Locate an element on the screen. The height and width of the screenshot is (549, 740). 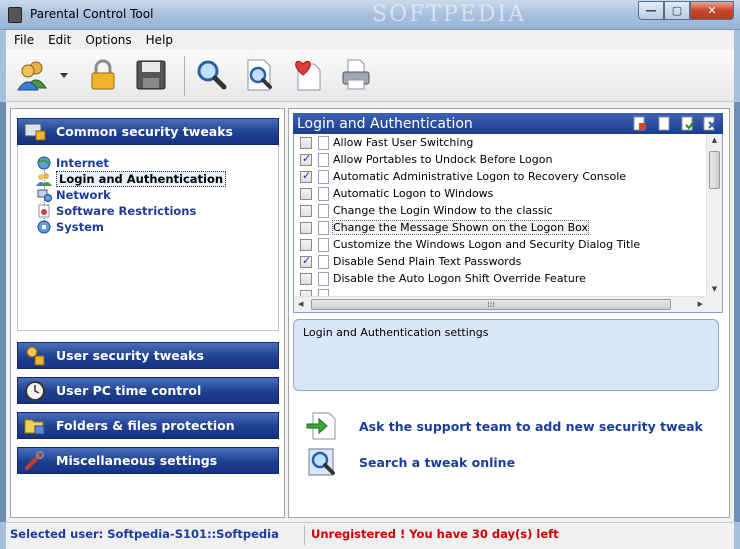
computer-lock-icon is located at coordinates (35, 132).